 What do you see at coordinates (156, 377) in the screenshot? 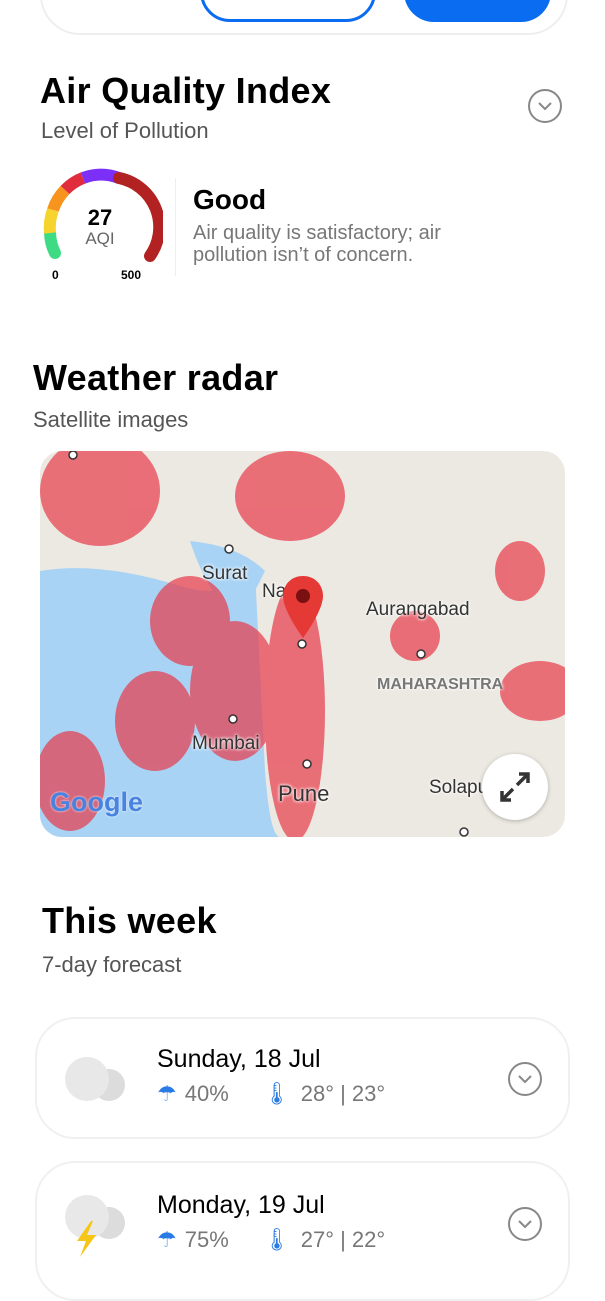
I see `radar-title: Weather radar` at bounding box center [156, 377].